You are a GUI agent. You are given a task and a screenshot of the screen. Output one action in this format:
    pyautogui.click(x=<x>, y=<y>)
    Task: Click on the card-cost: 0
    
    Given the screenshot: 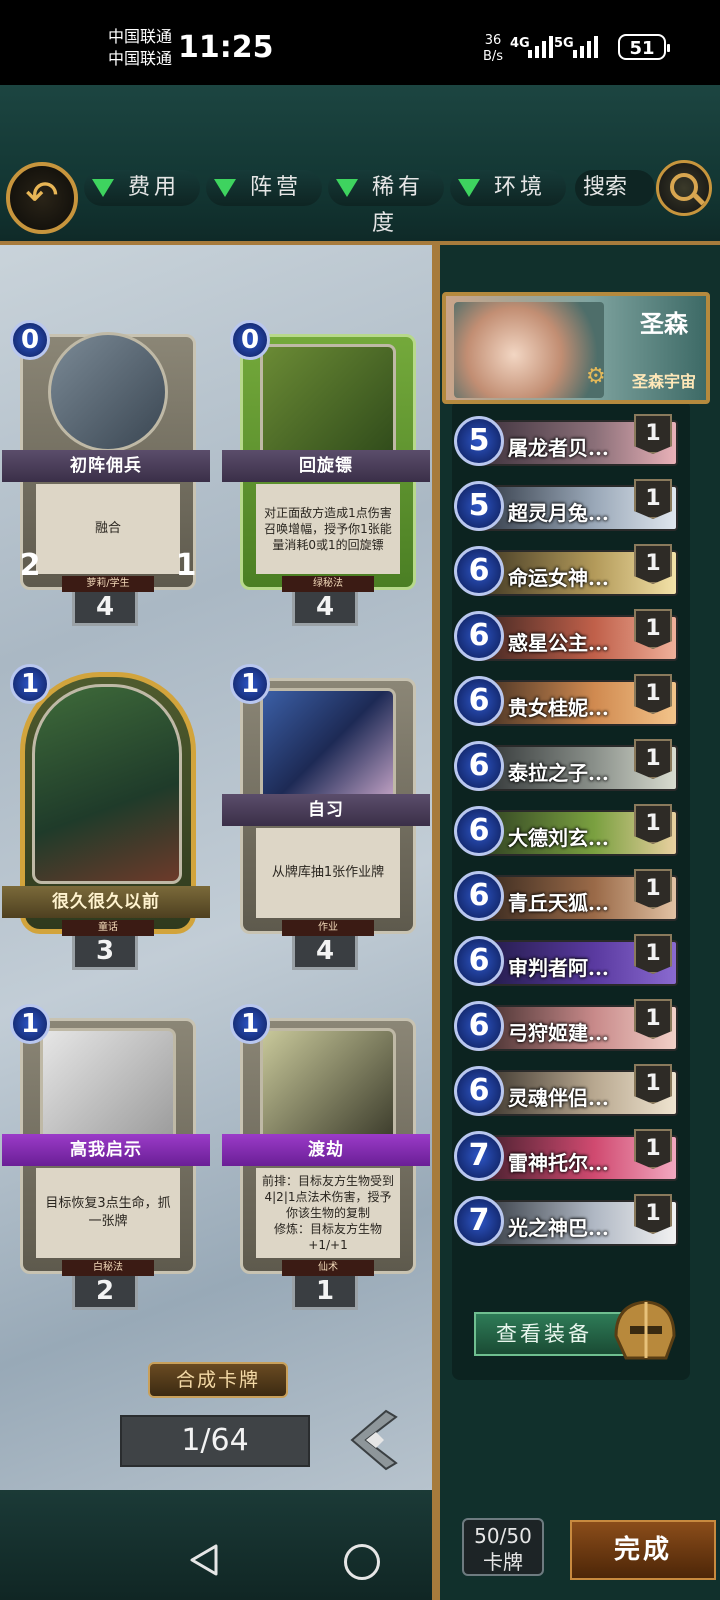 What is the action you would take?
    pyautogui.click(x=30, y=340)
    